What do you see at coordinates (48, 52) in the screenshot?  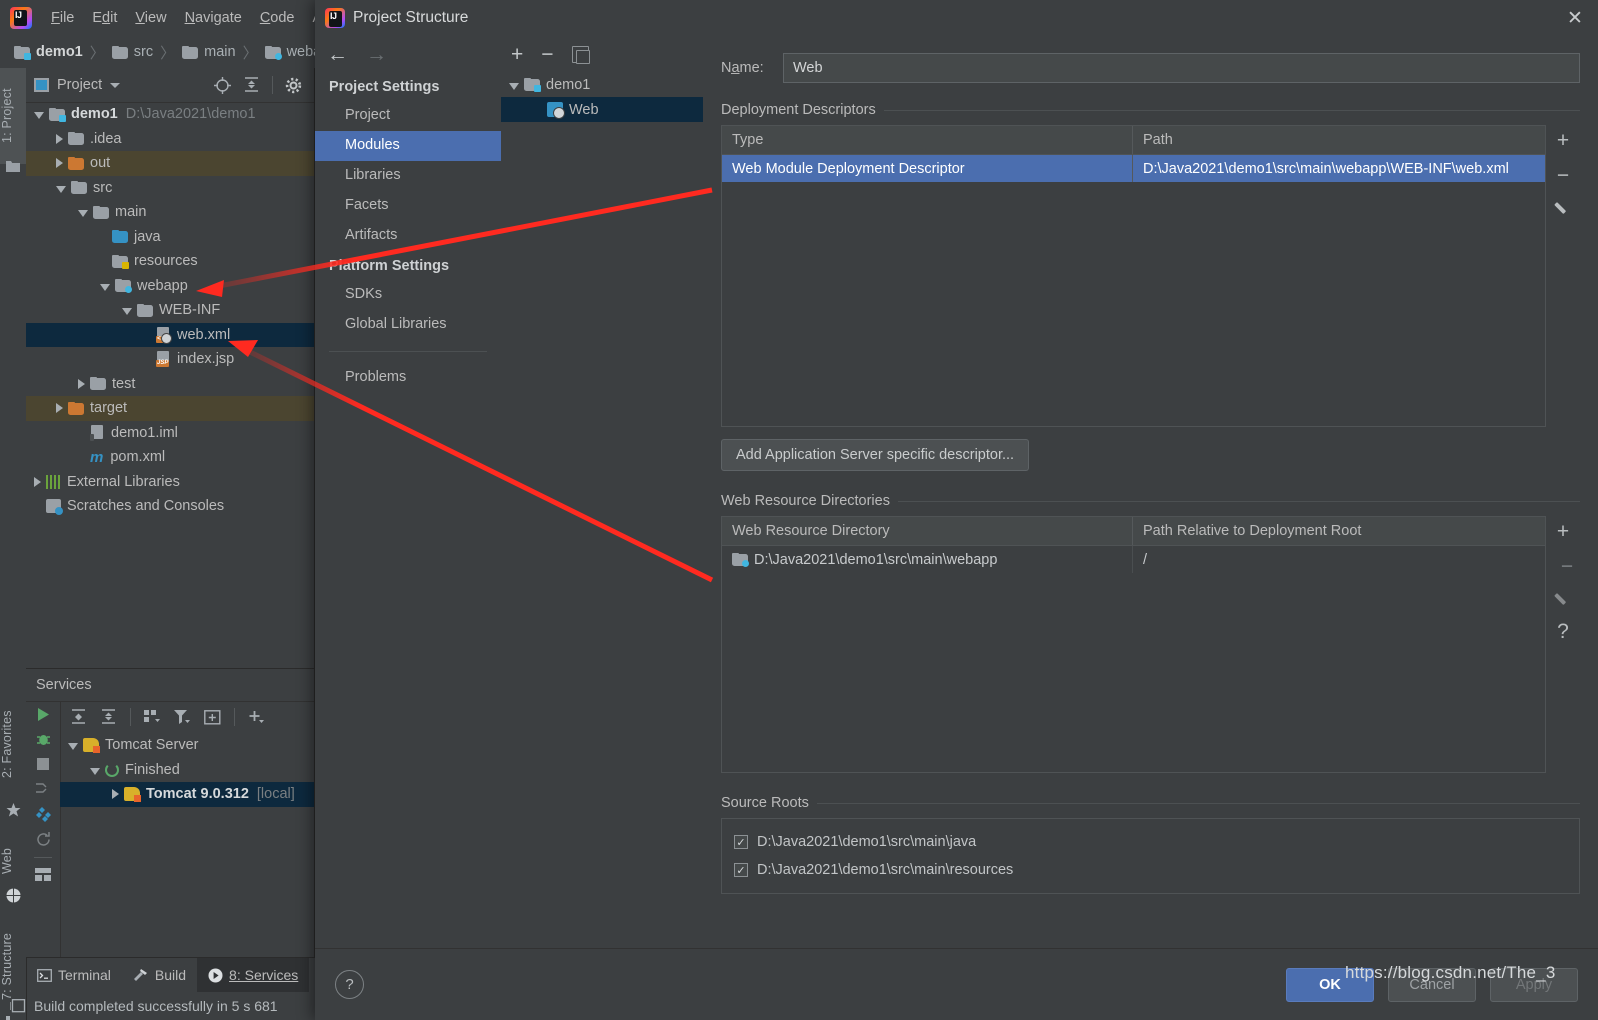 I see `breadcrumb-item-demo1: demo1` at bounding box center [48, 52].